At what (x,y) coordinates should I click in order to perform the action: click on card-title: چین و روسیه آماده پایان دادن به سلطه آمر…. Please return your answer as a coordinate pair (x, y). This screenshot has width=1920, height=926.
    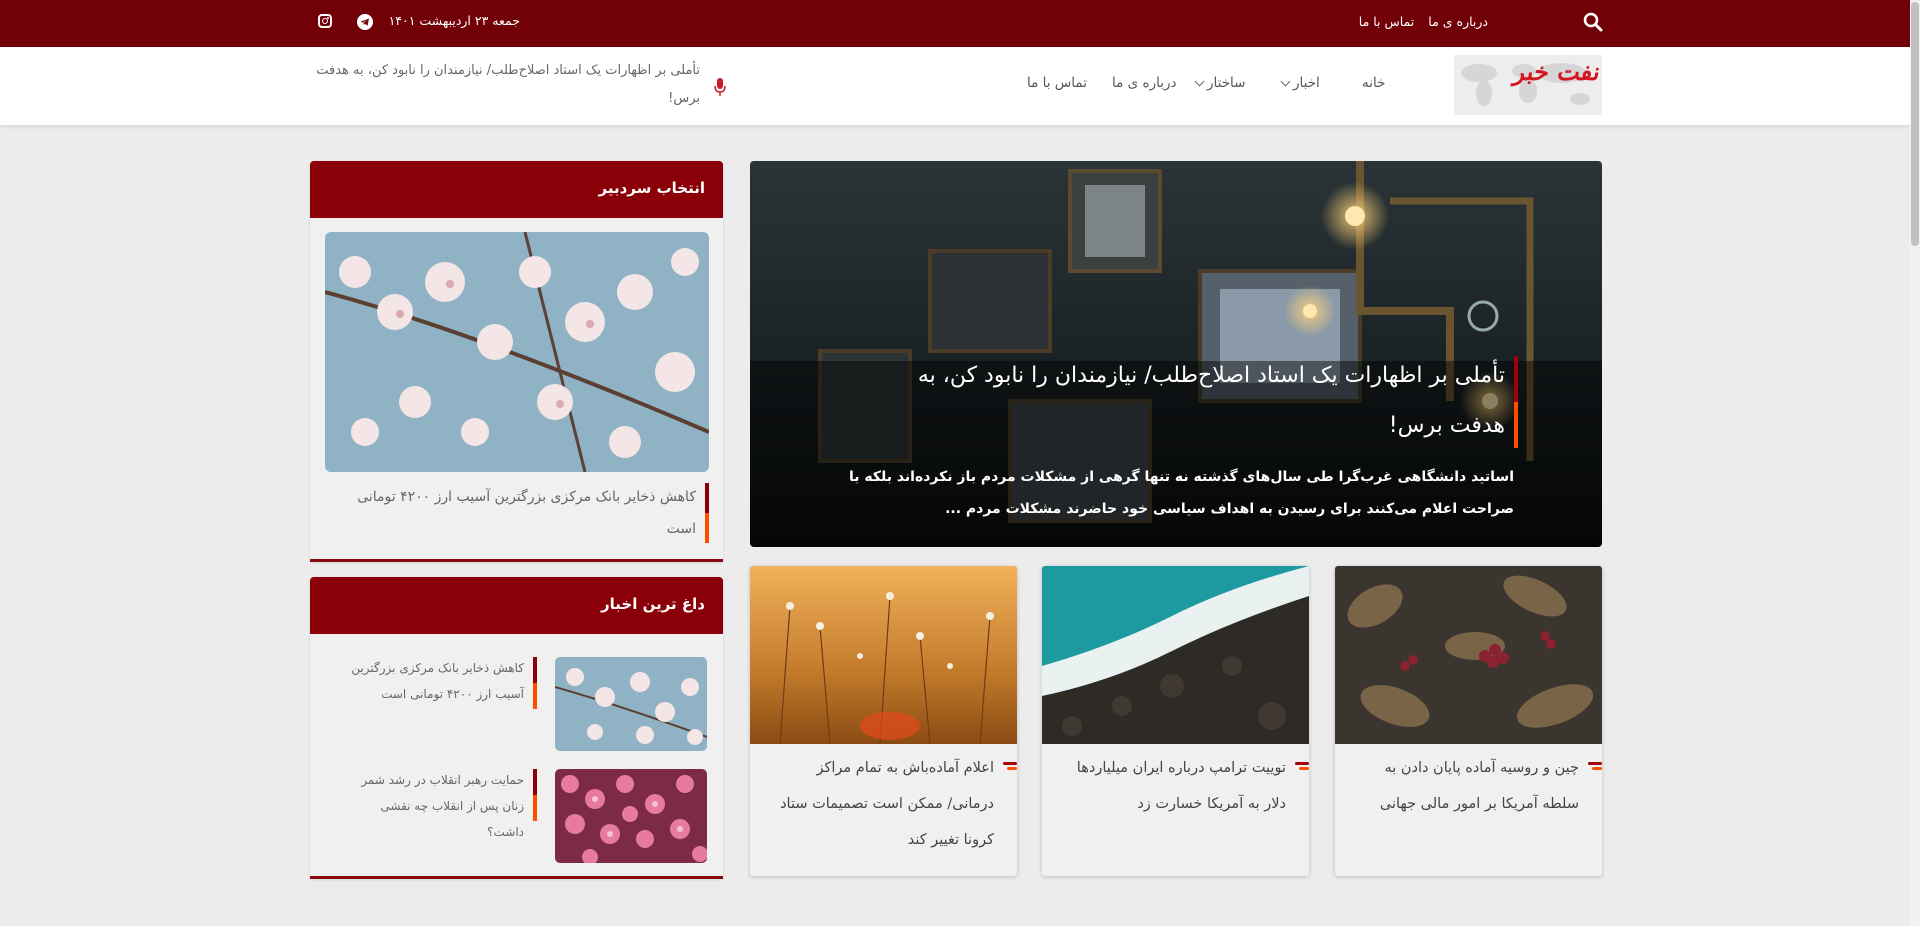
    Looking at the image, I should click on (1466, 786).